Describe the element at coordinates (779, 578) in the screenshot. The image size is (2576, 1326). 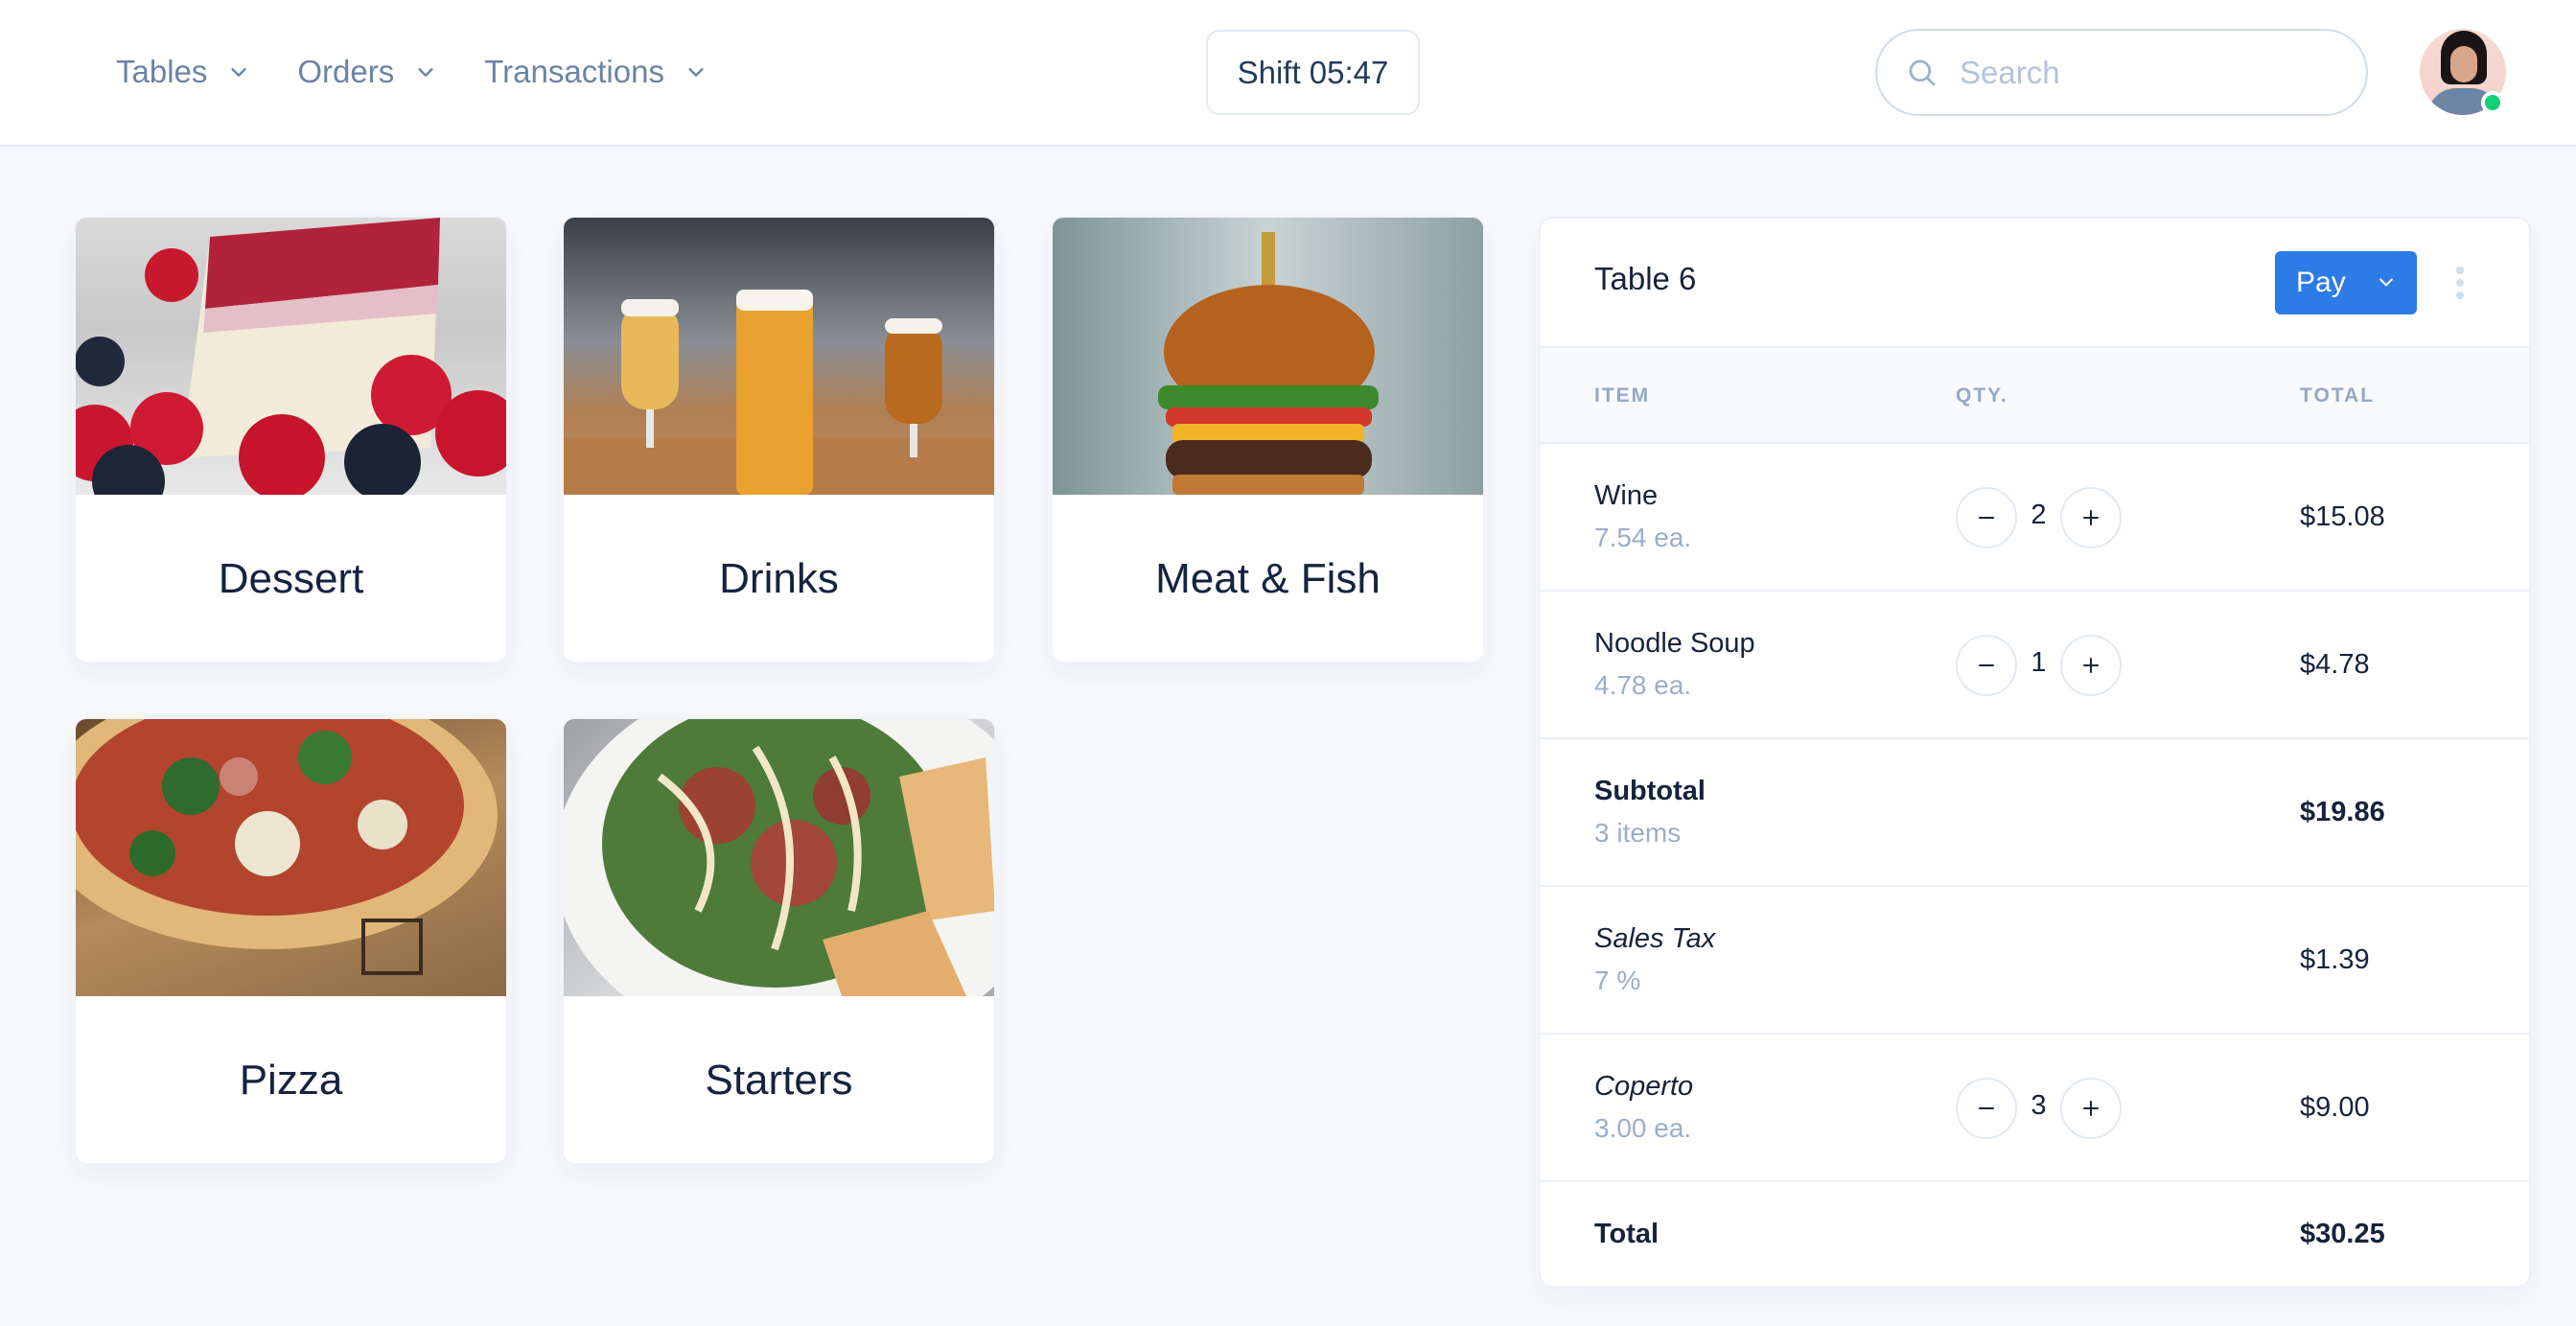
I see `category-label: Drinks` at that location.